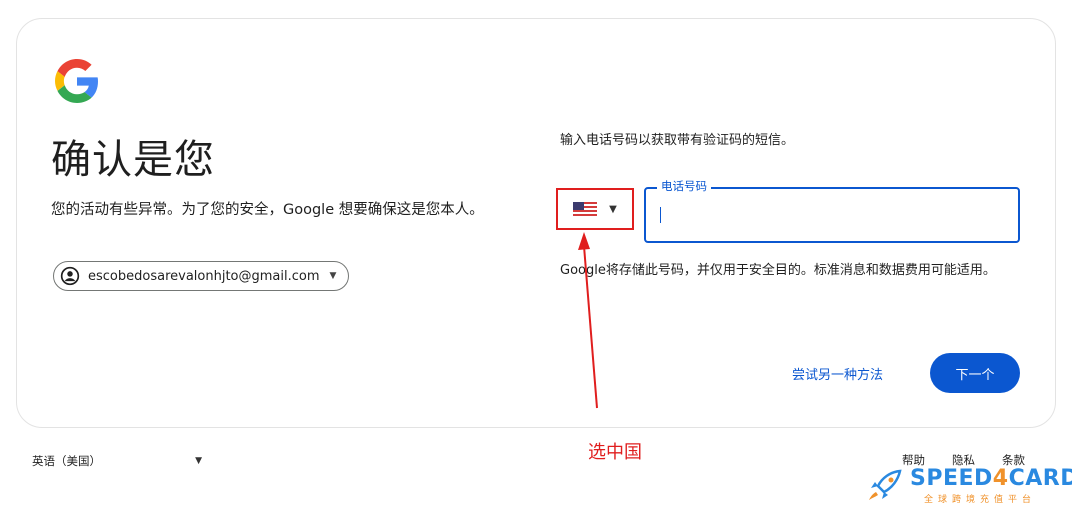 Image resolution: width=1072 pixels, height=506 pixels. What do you see at coordinates (133, 160) in the screenshot?
I see `page-title: 确认是您` at bounding box center [133, 160].